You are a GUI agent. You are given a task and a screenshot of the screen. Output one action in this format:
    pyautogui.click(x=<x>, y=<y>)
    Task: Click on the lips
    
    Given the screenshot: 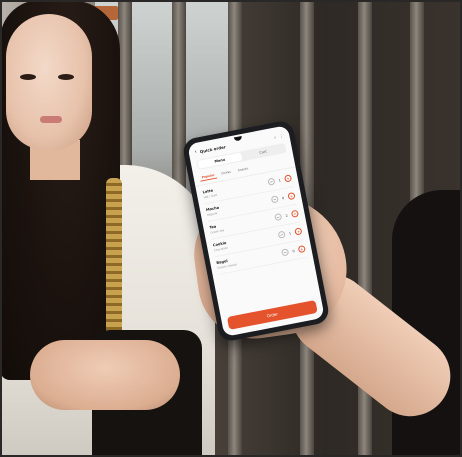 What is the action you would take?
    pyautogui.click(x=51, y=119)
    